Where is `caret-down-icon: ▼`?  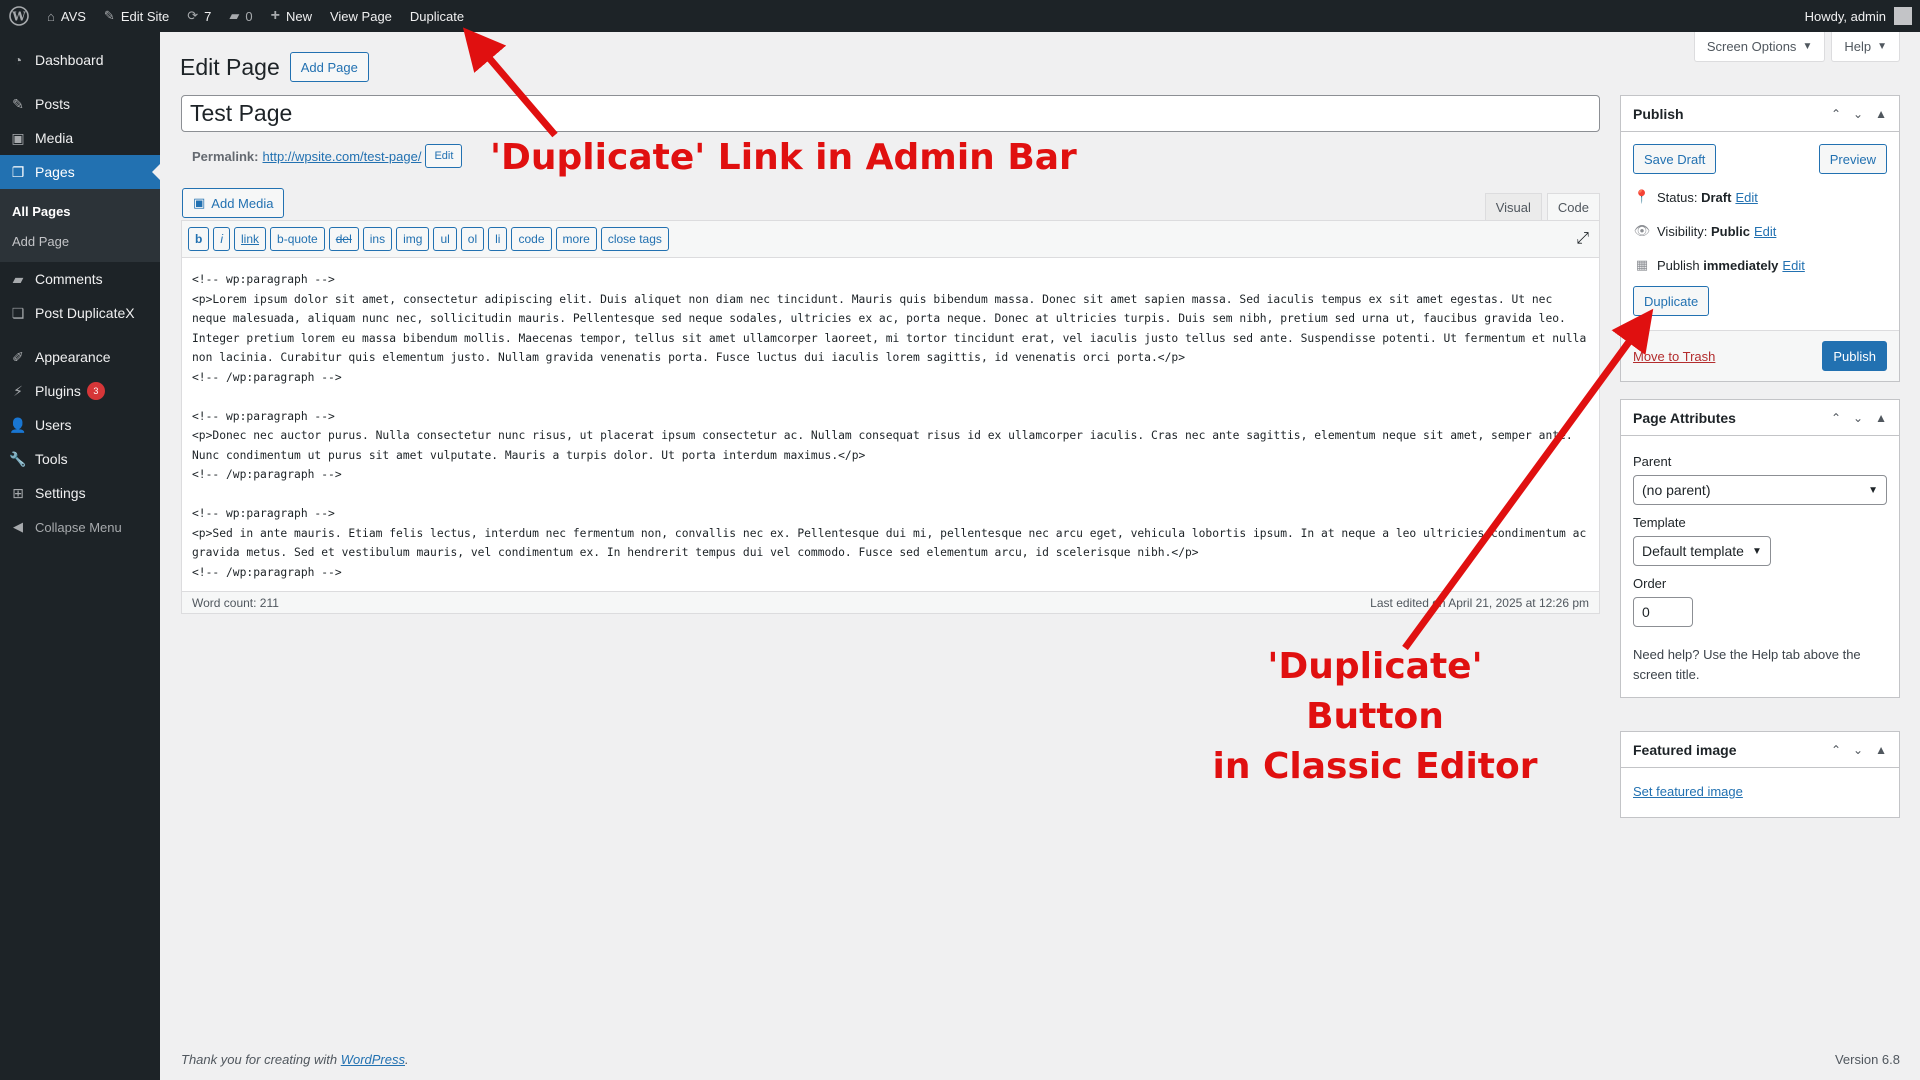 caret-down-icon: ▼ is located at coordinates (1882, 46).